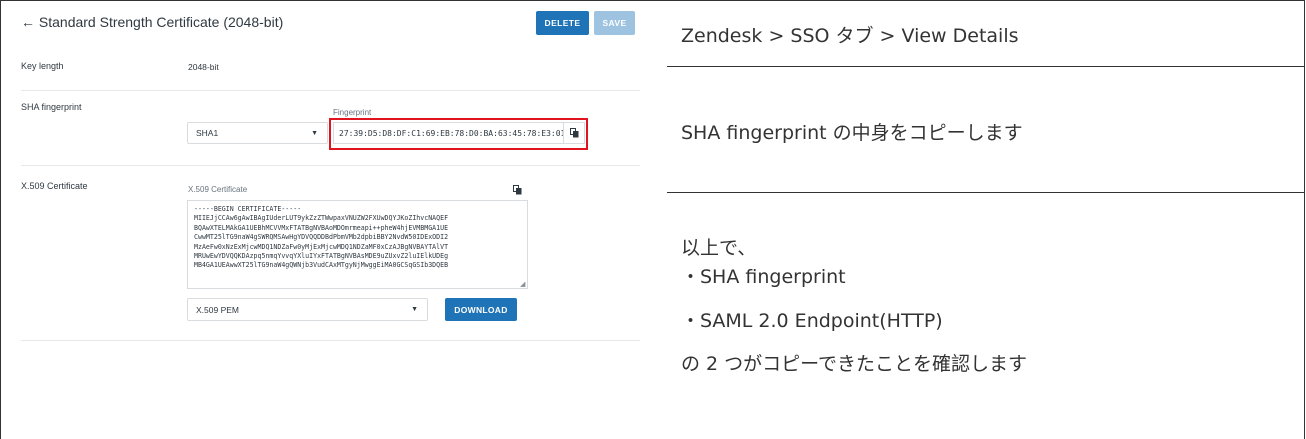 Image resolution: width=1306 pixels, height=439 pixels. I want to click on x509-field-label: X.509 Certificate, so click(218, 189).